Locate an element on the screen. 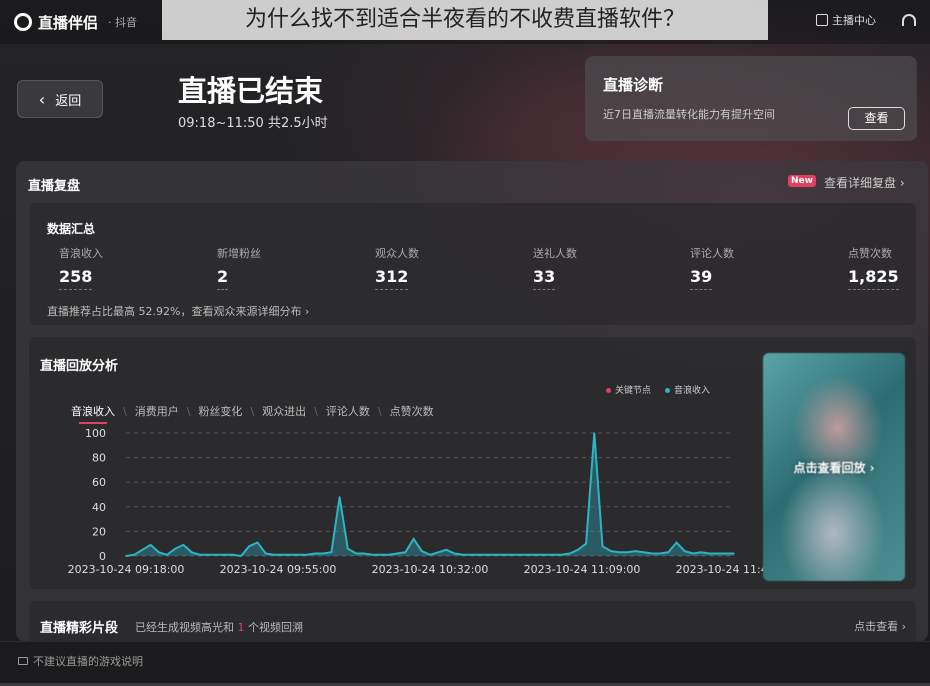 This screenshot has width=930, height=686. view-clips-link: 点击查看 › is located at coordinates (880, 626).